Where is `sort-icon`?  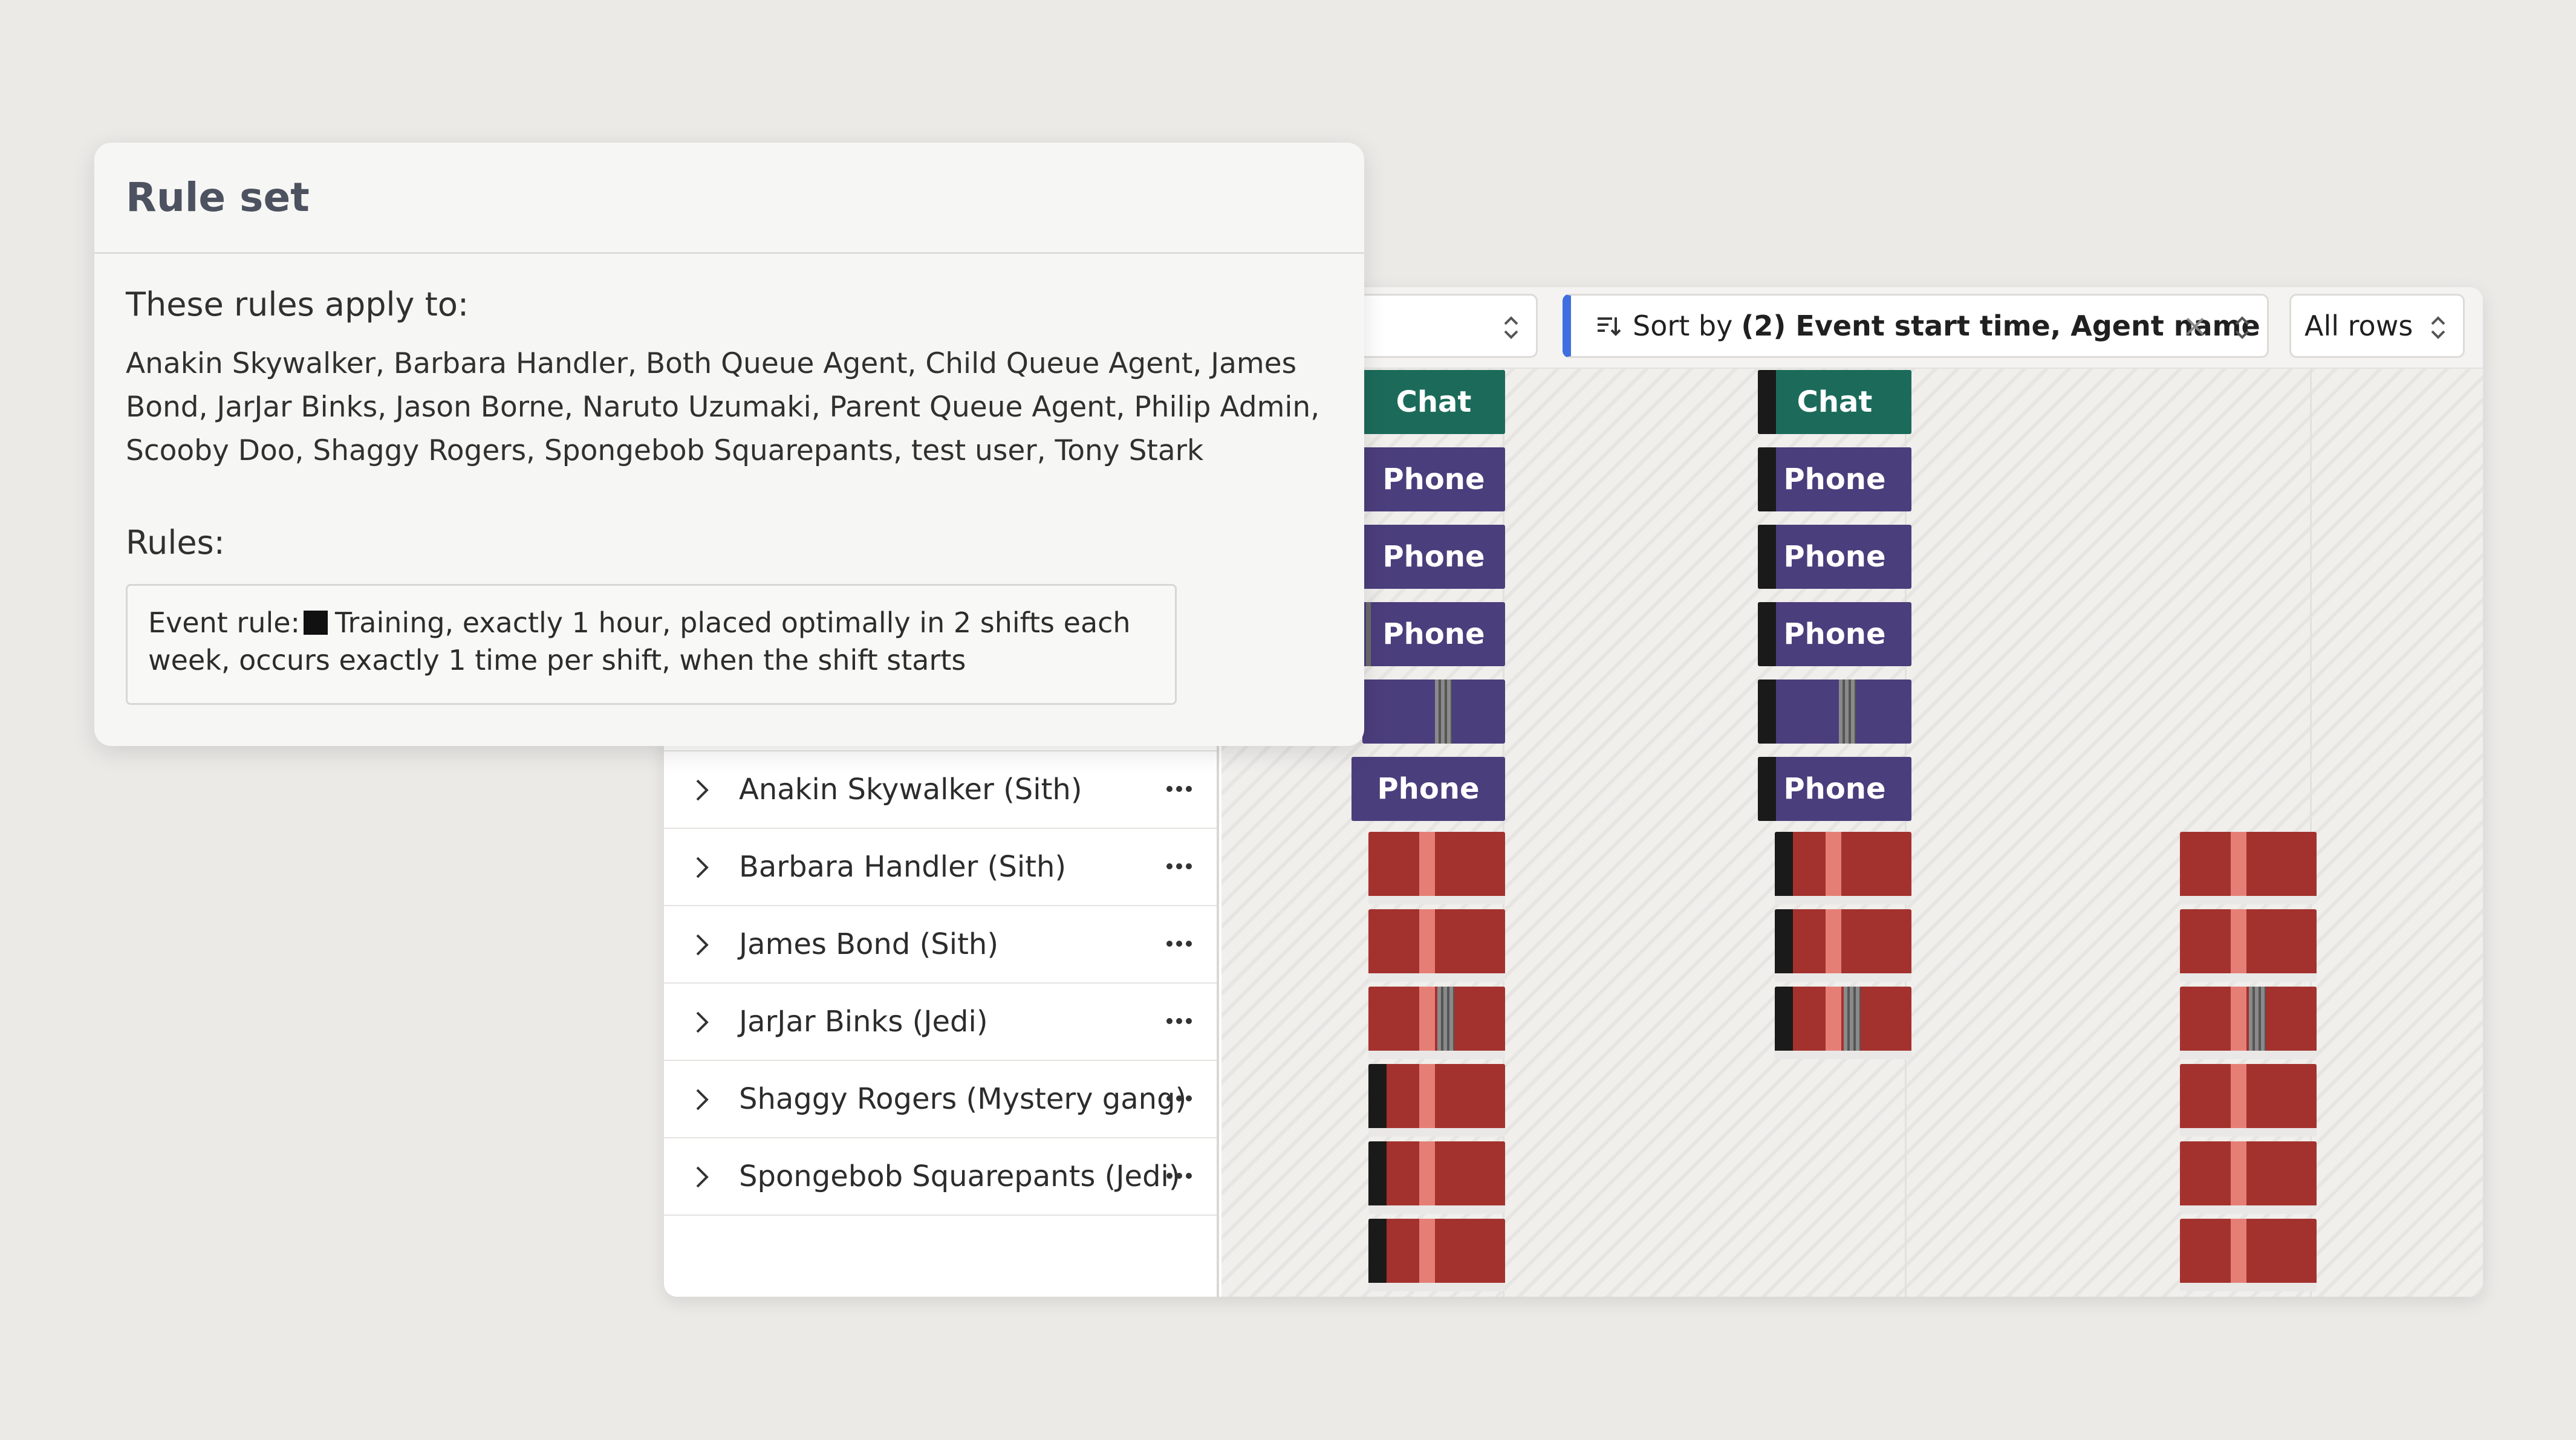
sort-icon is located at coordinates (1609, 327).